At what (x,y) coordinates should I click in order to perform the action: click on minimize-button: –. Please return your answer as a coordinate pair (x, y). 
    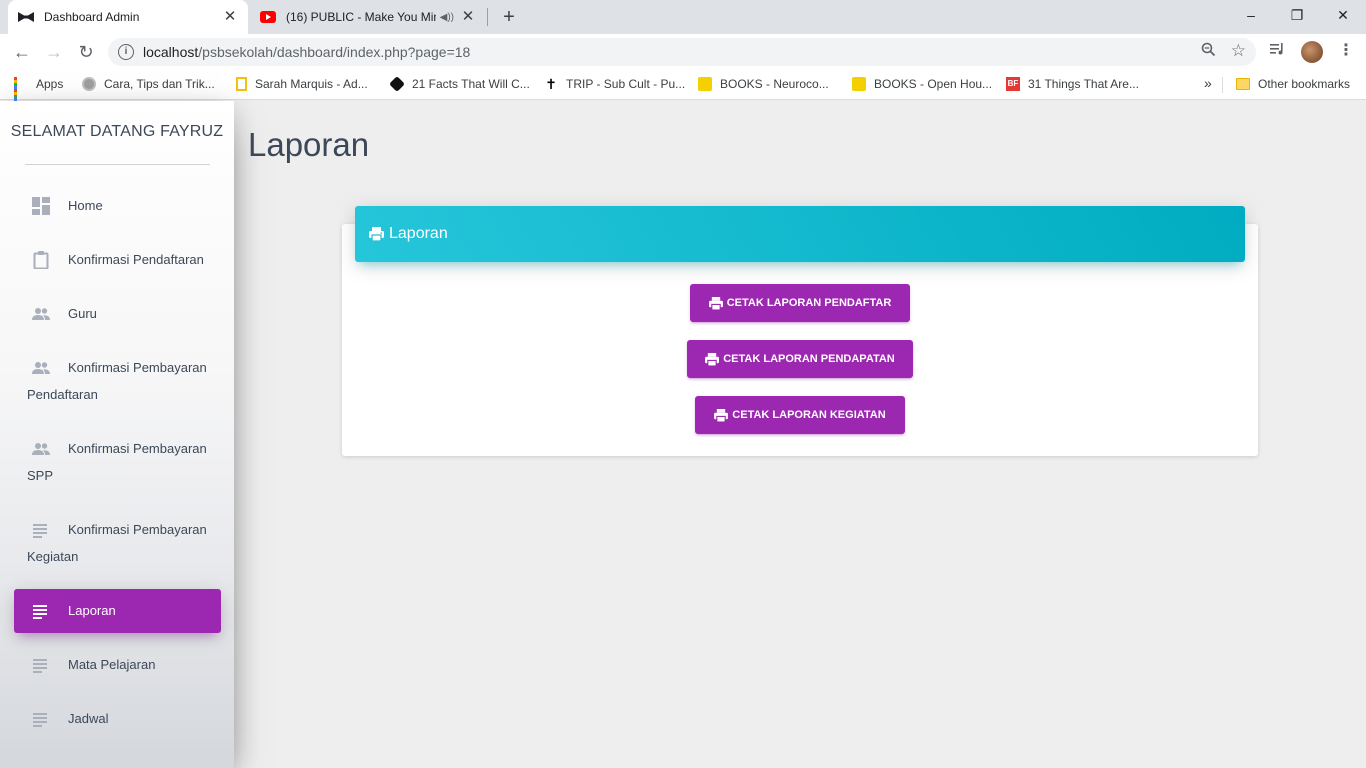
    Looking at the image, I should click on (1251, 15).